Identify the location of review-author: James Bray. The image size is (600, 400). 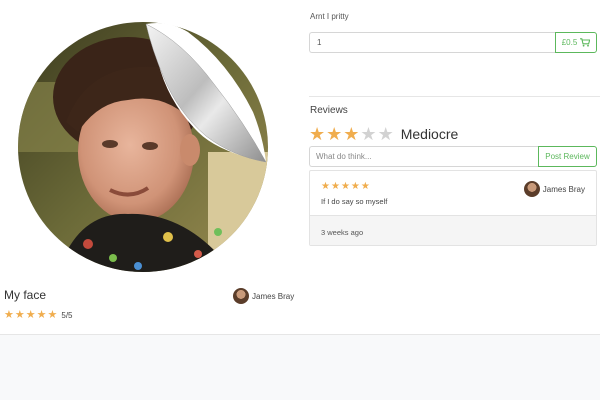
(554, 189).